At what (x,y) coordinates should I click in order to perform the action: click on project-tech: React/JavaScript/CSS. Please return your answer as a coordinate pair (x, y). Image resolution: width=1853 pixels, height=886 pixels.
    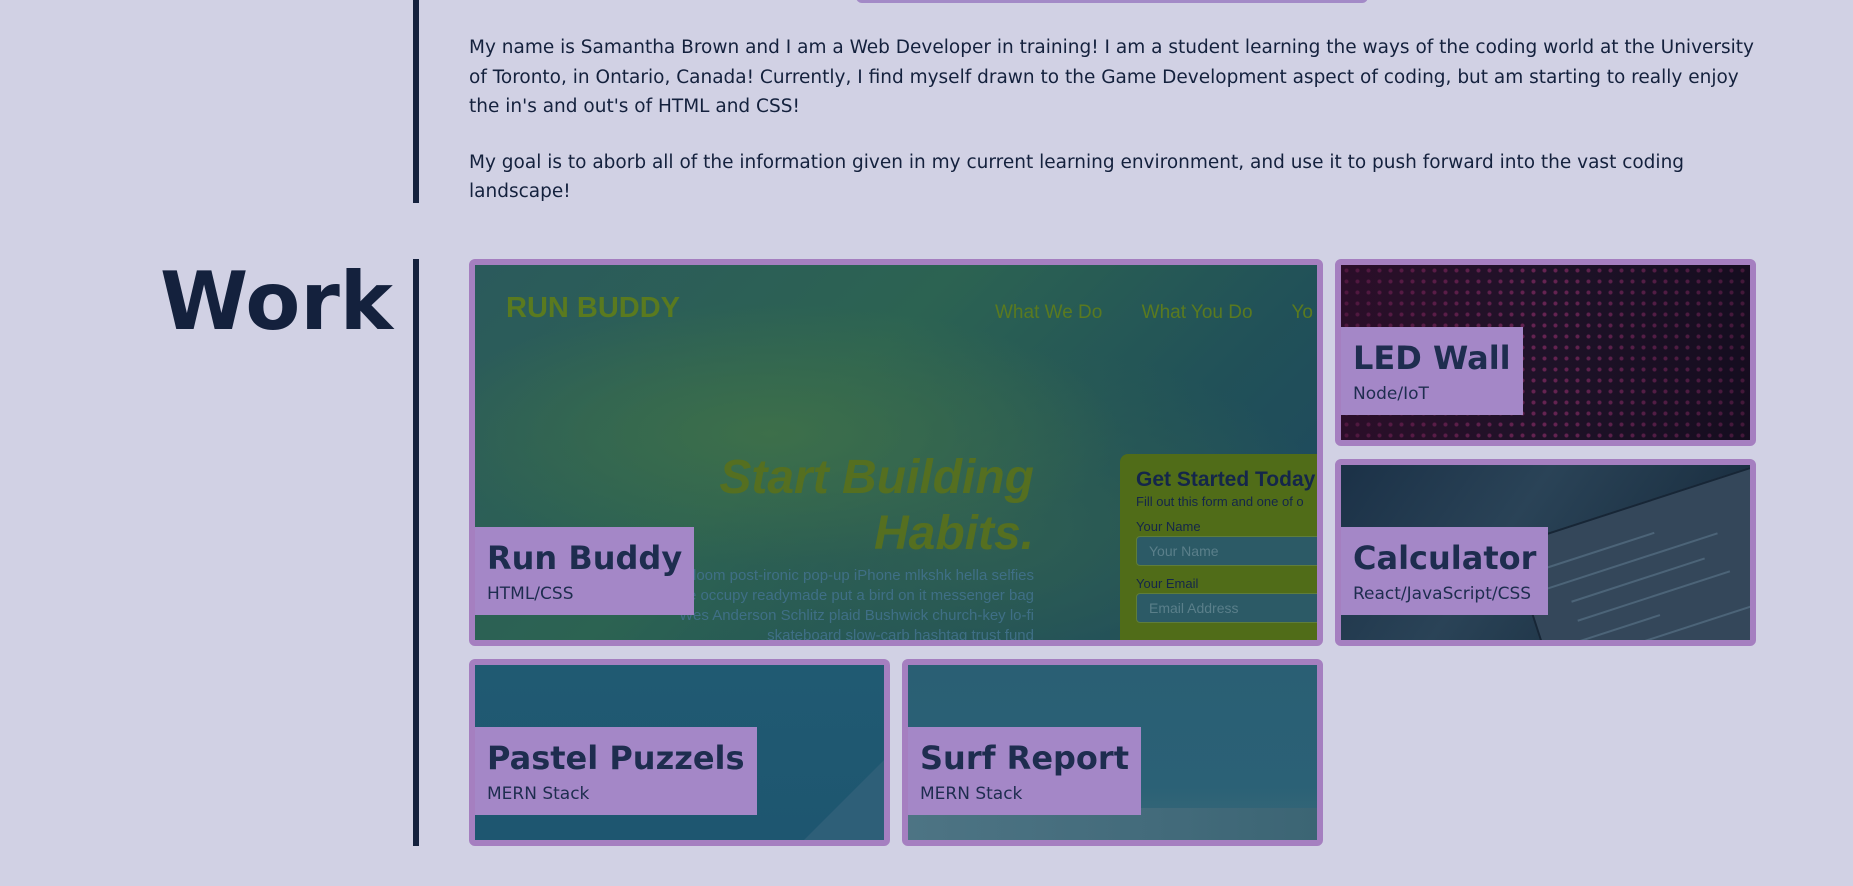
    Looking at the image, I should click on (1442, 594).